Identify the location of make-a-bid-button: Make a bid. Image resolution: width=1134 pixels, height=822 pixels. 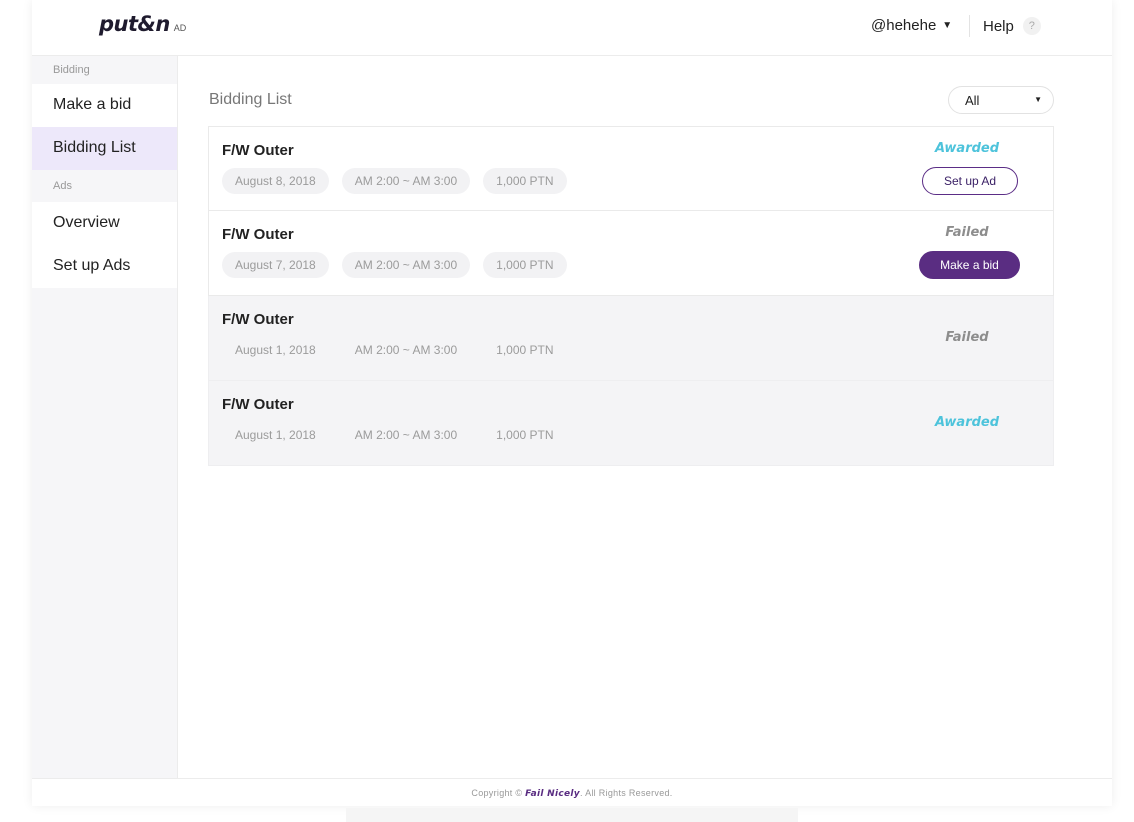
(969, 265).